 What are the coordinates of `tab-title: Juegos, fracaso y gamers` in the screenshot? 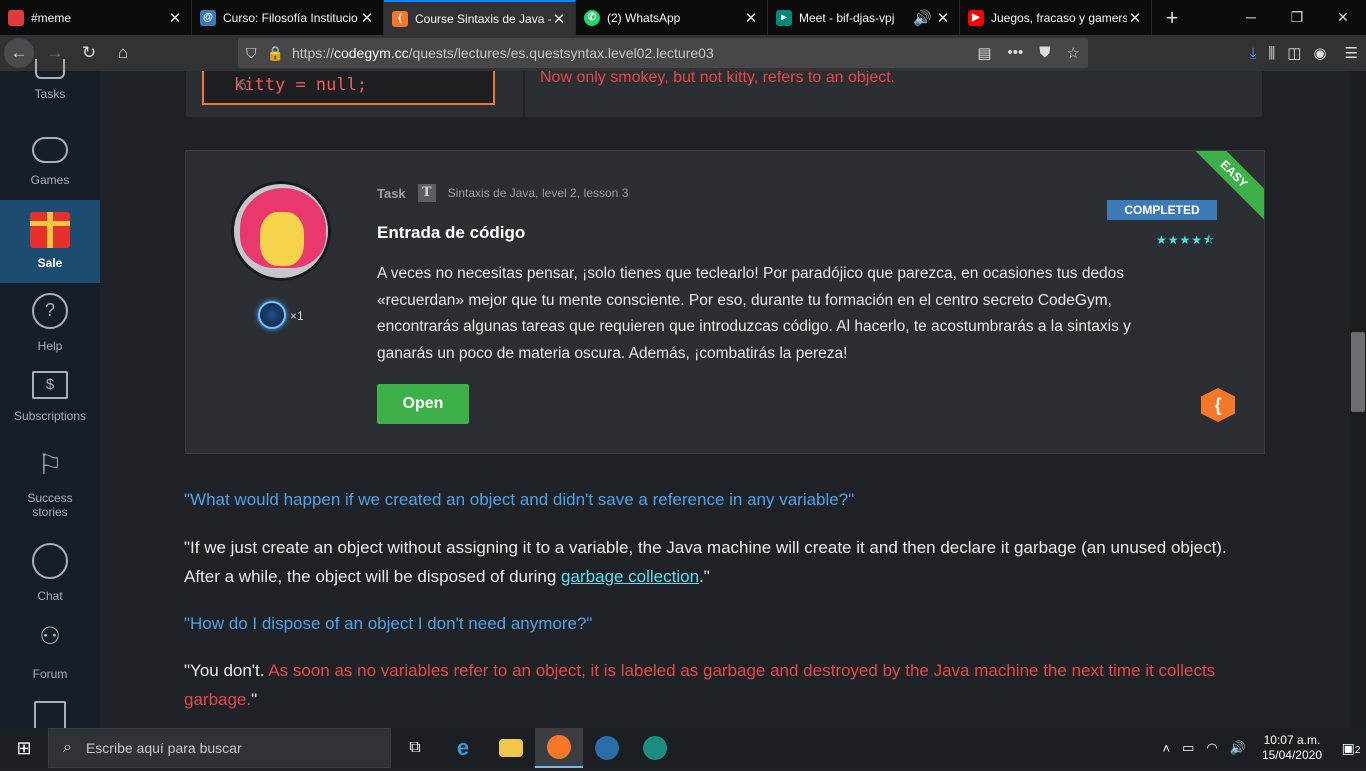 It's located at (1059, 17).